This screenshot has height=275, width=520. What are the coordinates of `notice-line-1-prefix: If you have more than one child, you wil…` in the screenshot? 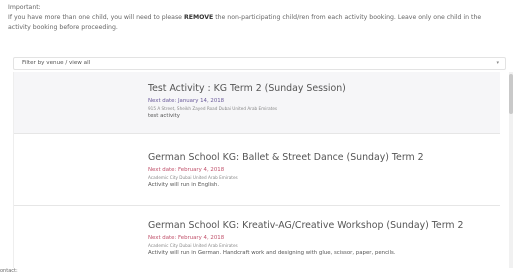 It's located at (95, 17).